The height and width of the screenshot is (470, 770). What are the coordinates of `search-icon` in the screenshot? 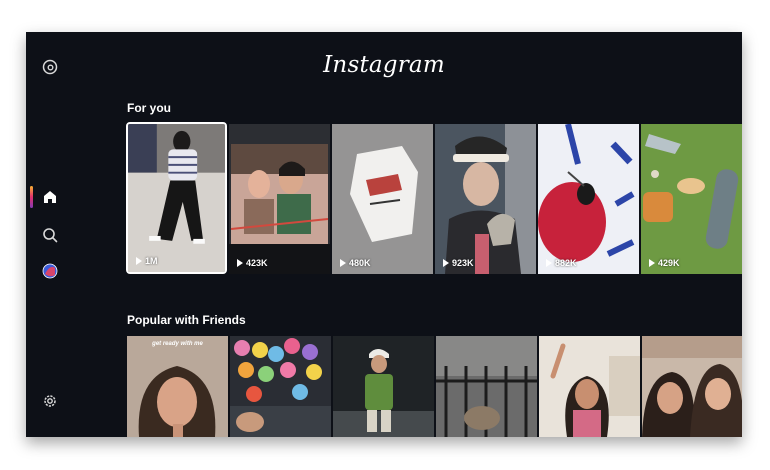 It's located at (50, 235).